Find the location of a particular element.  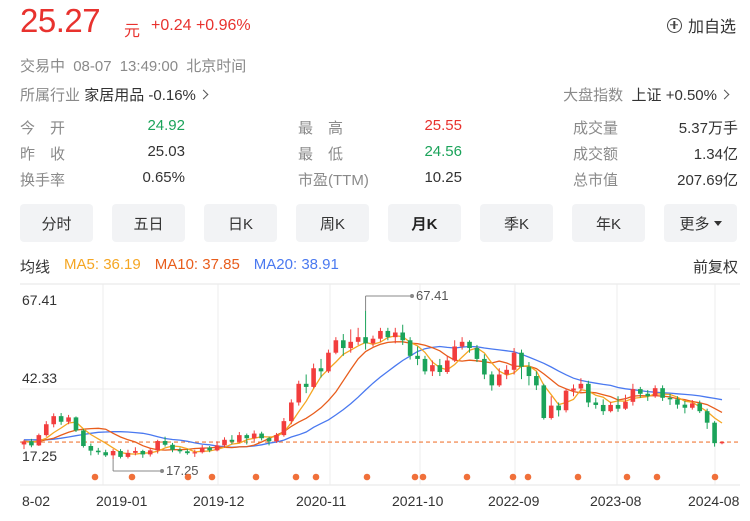

x-tick-label: 2019-01 is located at coordinates (122, 501).